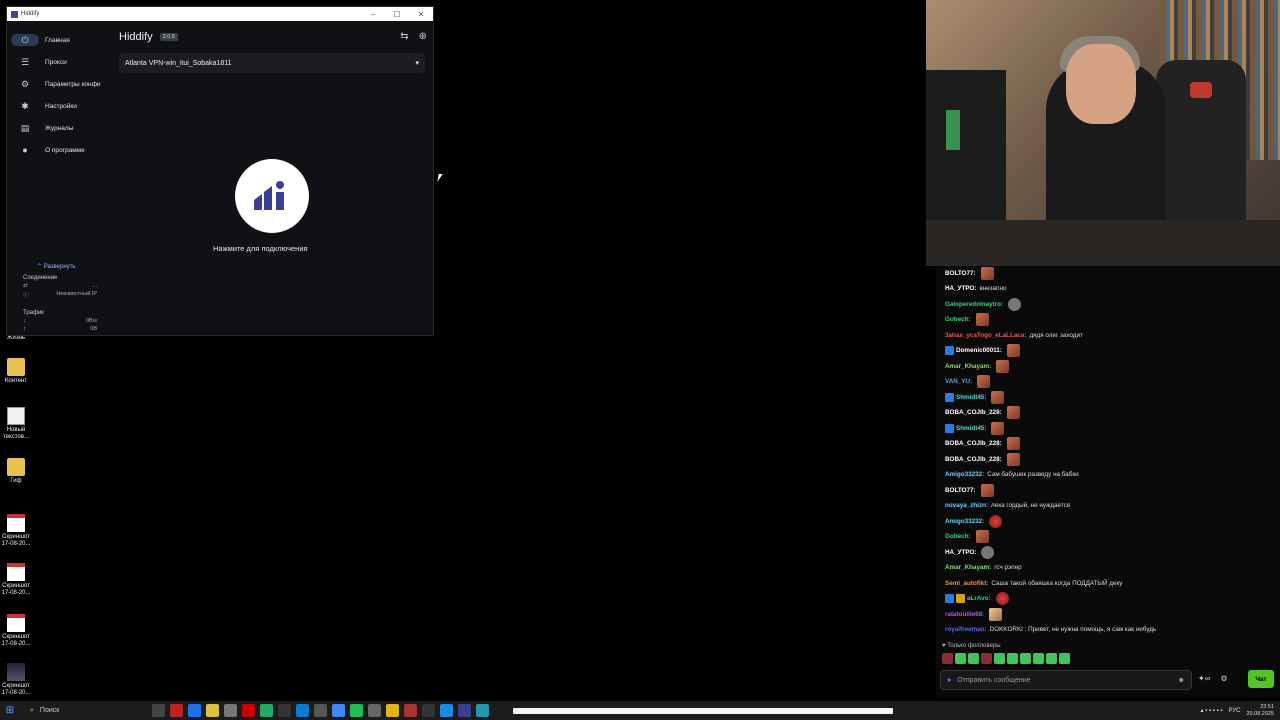  Describe the element at coordinates (960, 598) in the screenshot. I see `crown-badge-icon` at that location.